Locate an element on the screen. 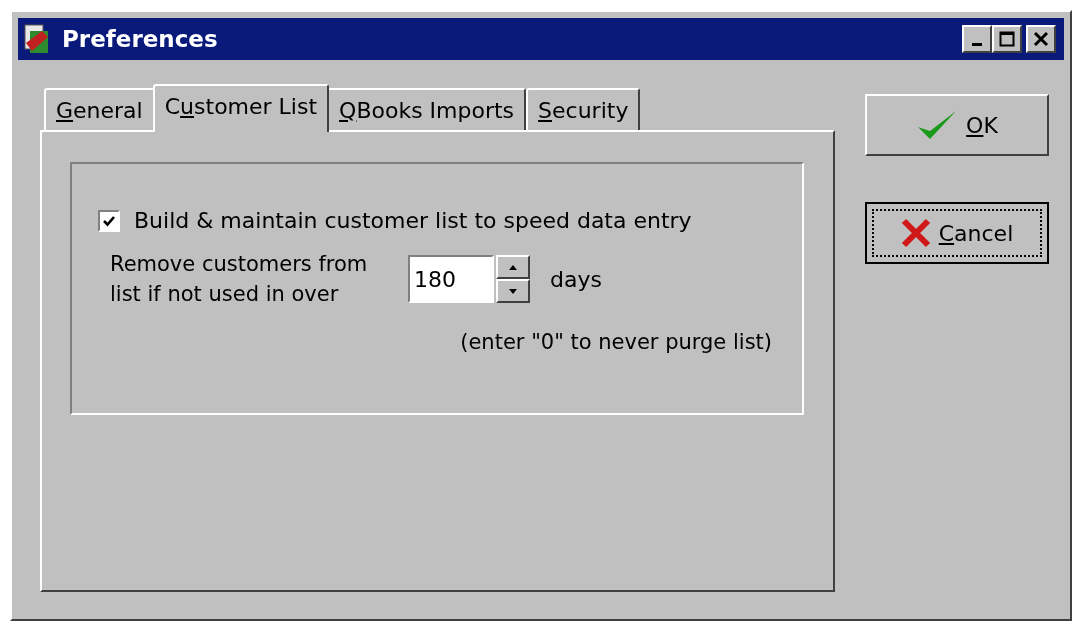  close-button is located at coordinates (1041, 39).